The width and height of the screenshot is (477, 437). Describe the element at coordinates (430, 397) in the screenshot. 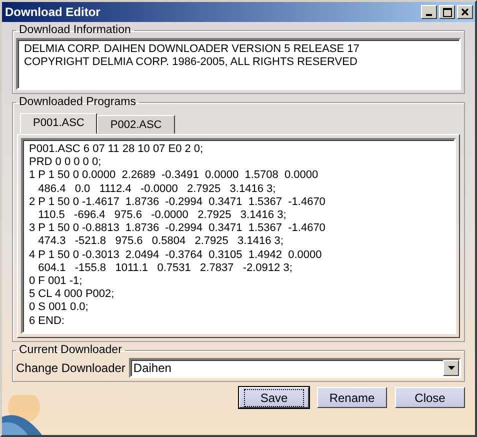

I see `dialog-button: Close` at that location.